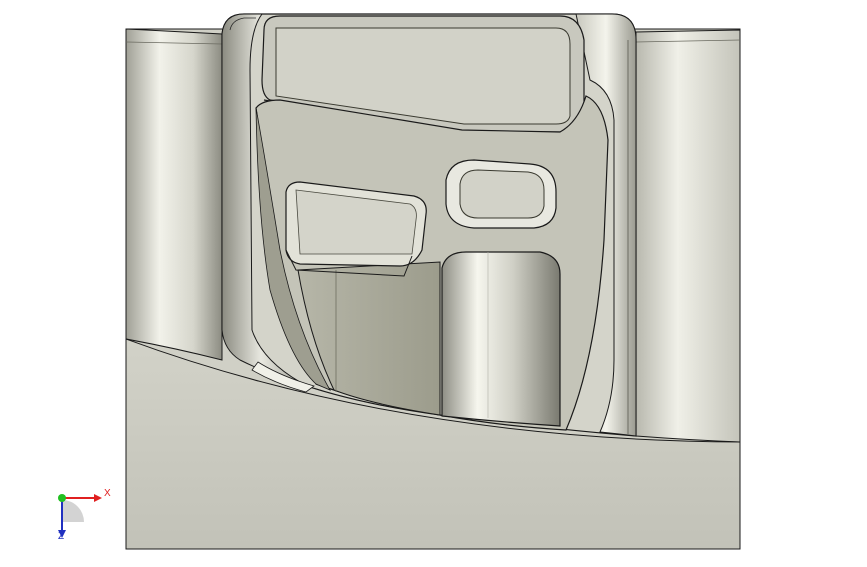  I want to click on x-axis-label: X, so click(107, 493).